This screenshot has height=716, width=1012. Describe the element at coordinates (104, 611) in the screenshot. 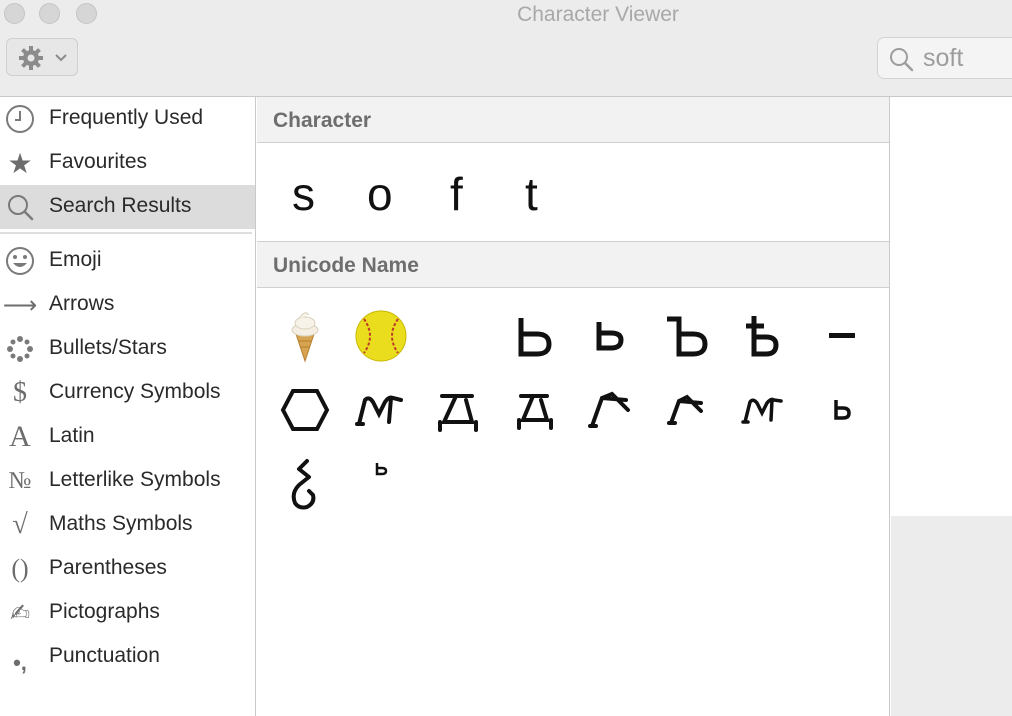

I see `sidebar-item-label: Pictographs` at that location.